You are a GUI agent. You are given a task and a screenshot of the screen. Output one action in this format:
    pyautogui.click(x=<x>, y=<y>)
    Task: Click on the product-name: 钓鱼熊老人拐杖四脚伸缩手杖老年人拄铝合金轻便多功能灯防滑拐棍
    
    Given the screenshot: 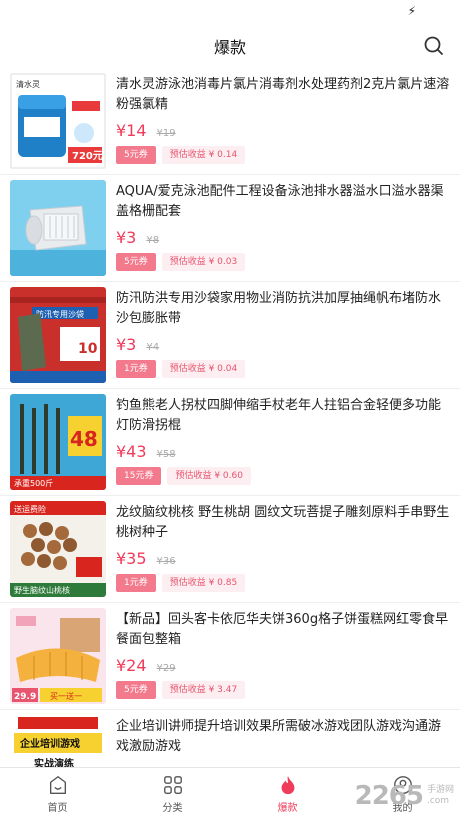 What is the action you would take?
    pyautogui.click(x=279, y=415)
    